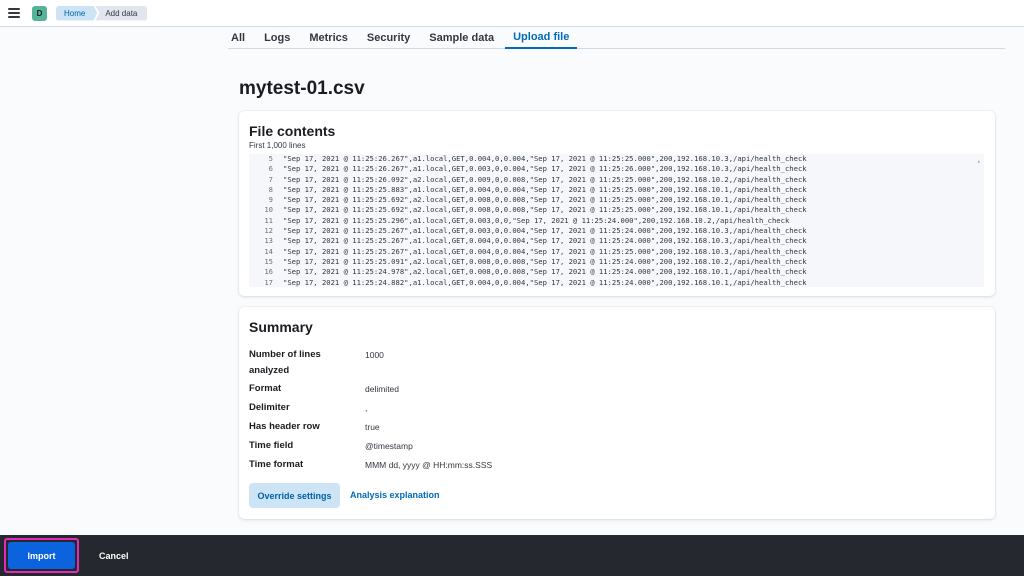  I want to click on line-number: 13, so click(268, 241).